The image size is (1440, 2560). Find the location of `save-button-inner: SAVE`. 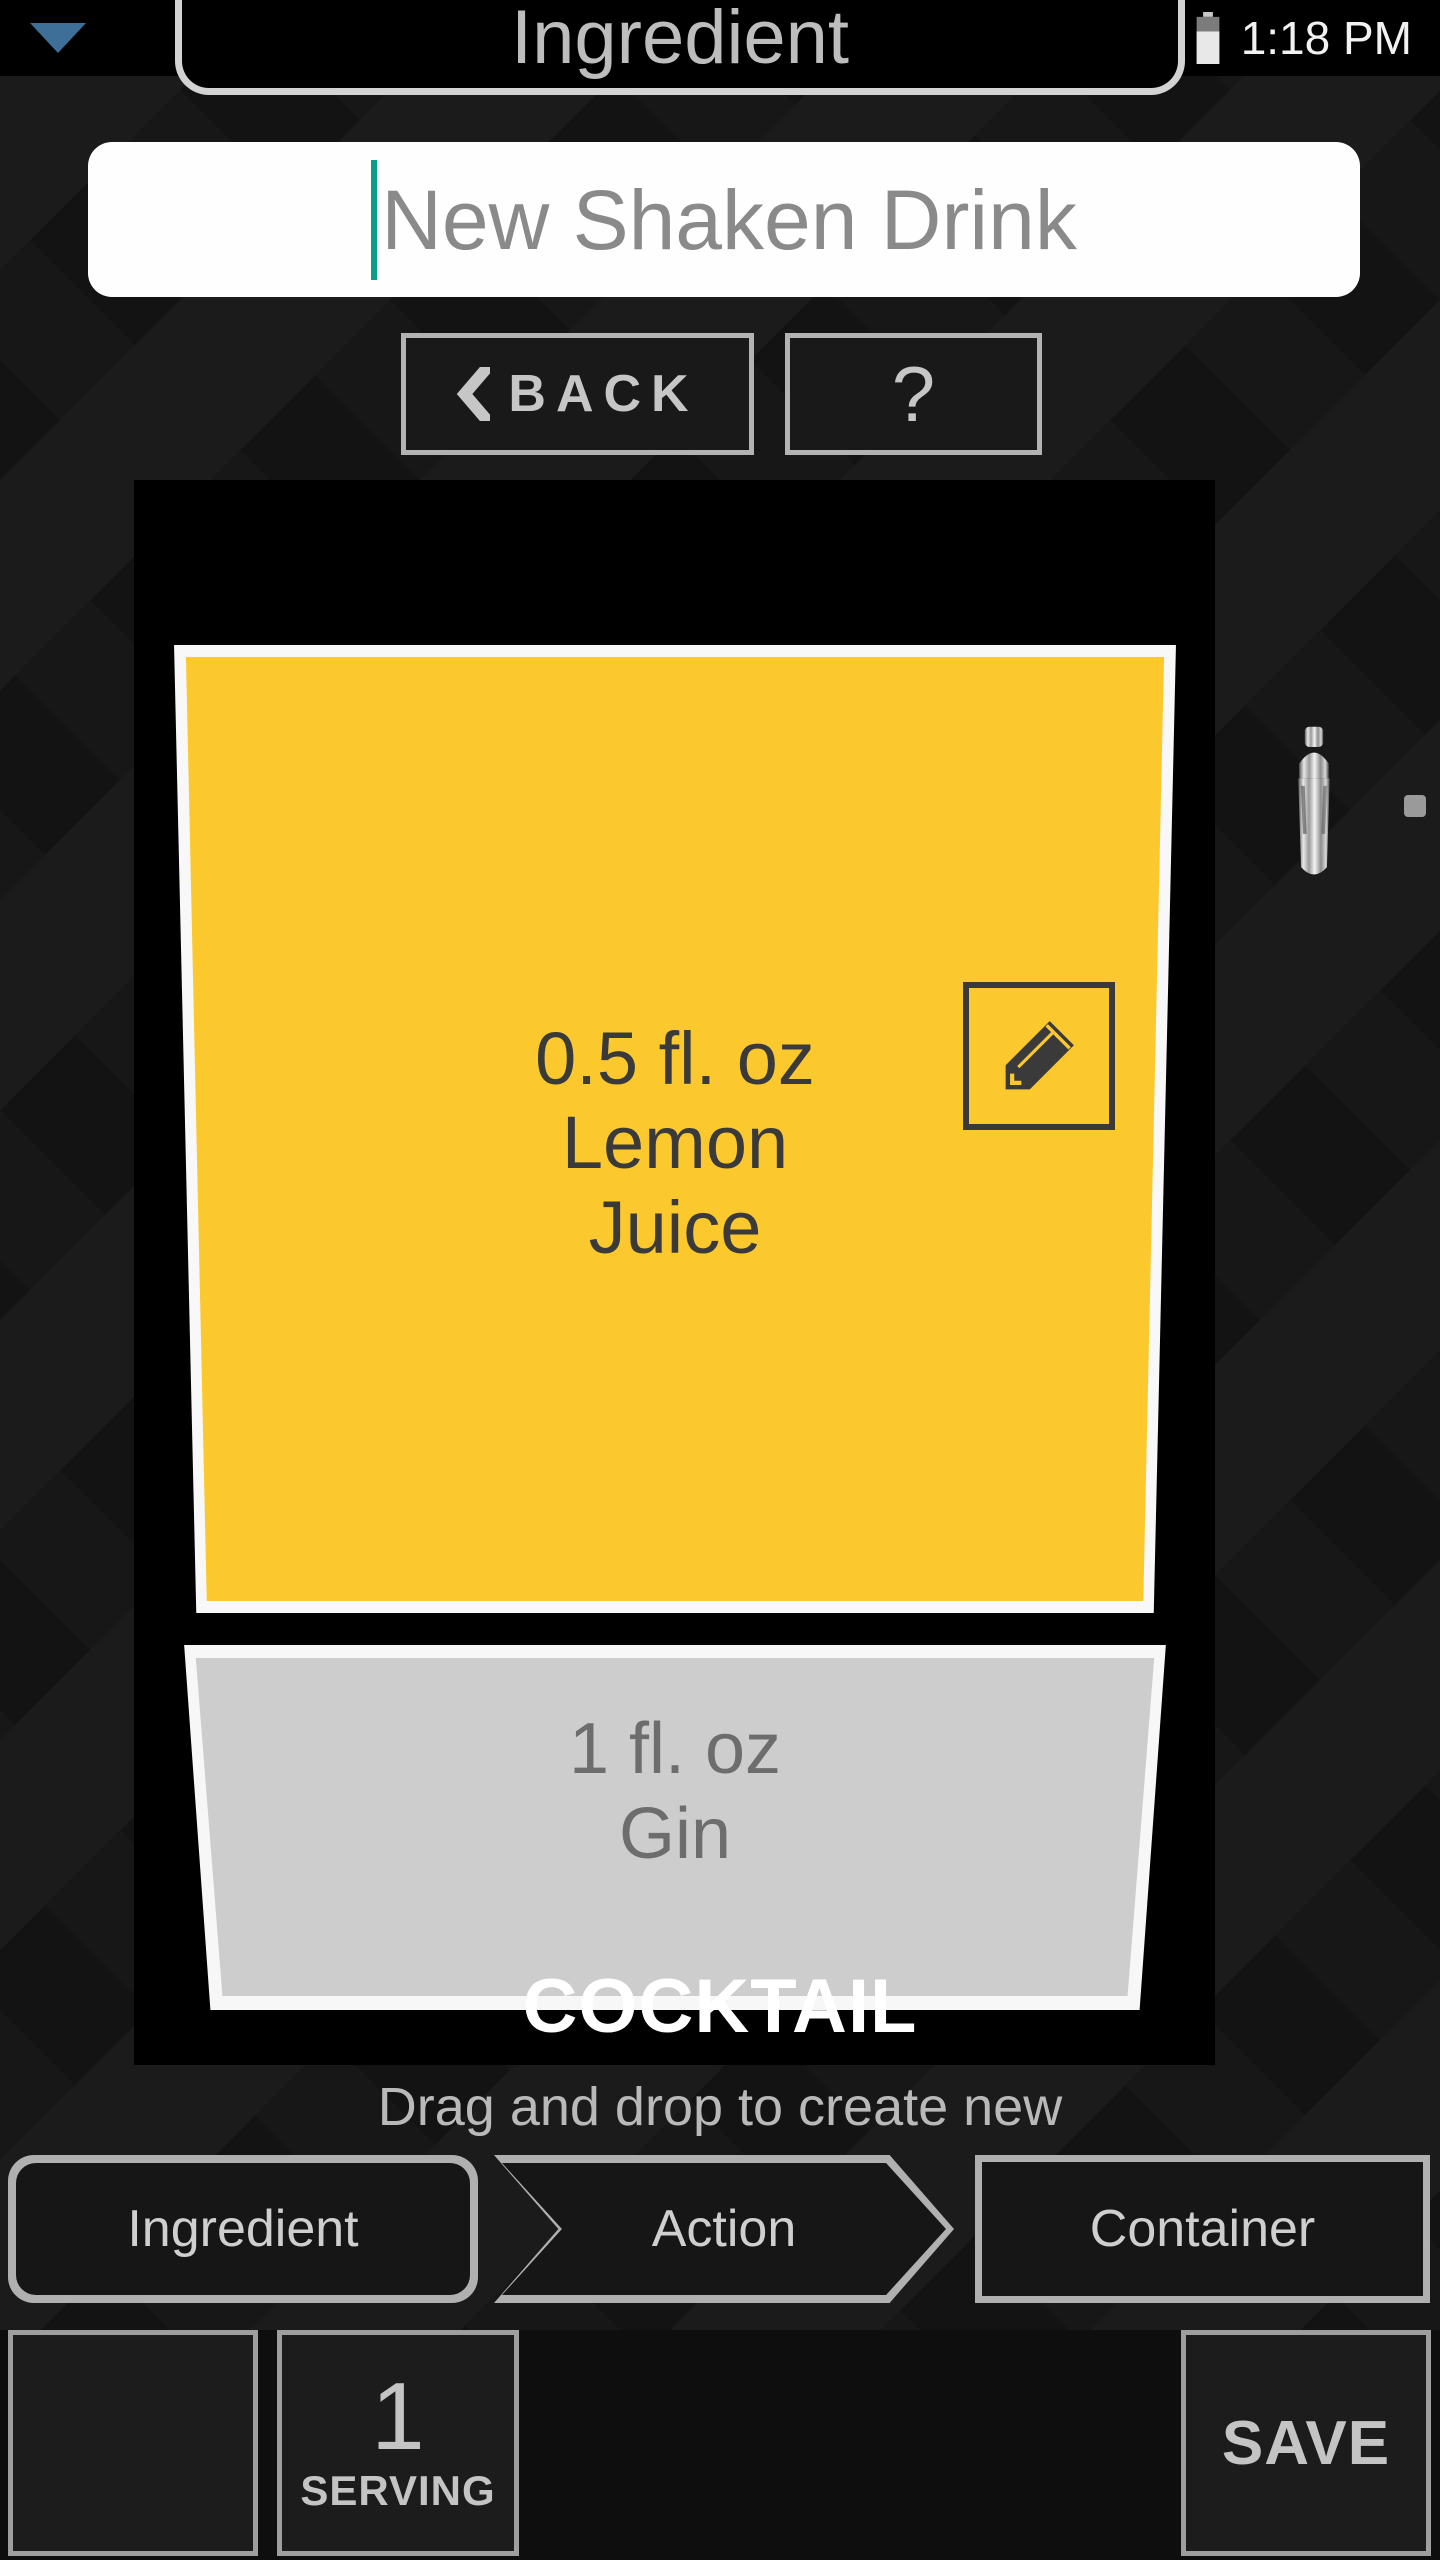

save-button-inner: SAVE is located at coordinates (1306, 2443).